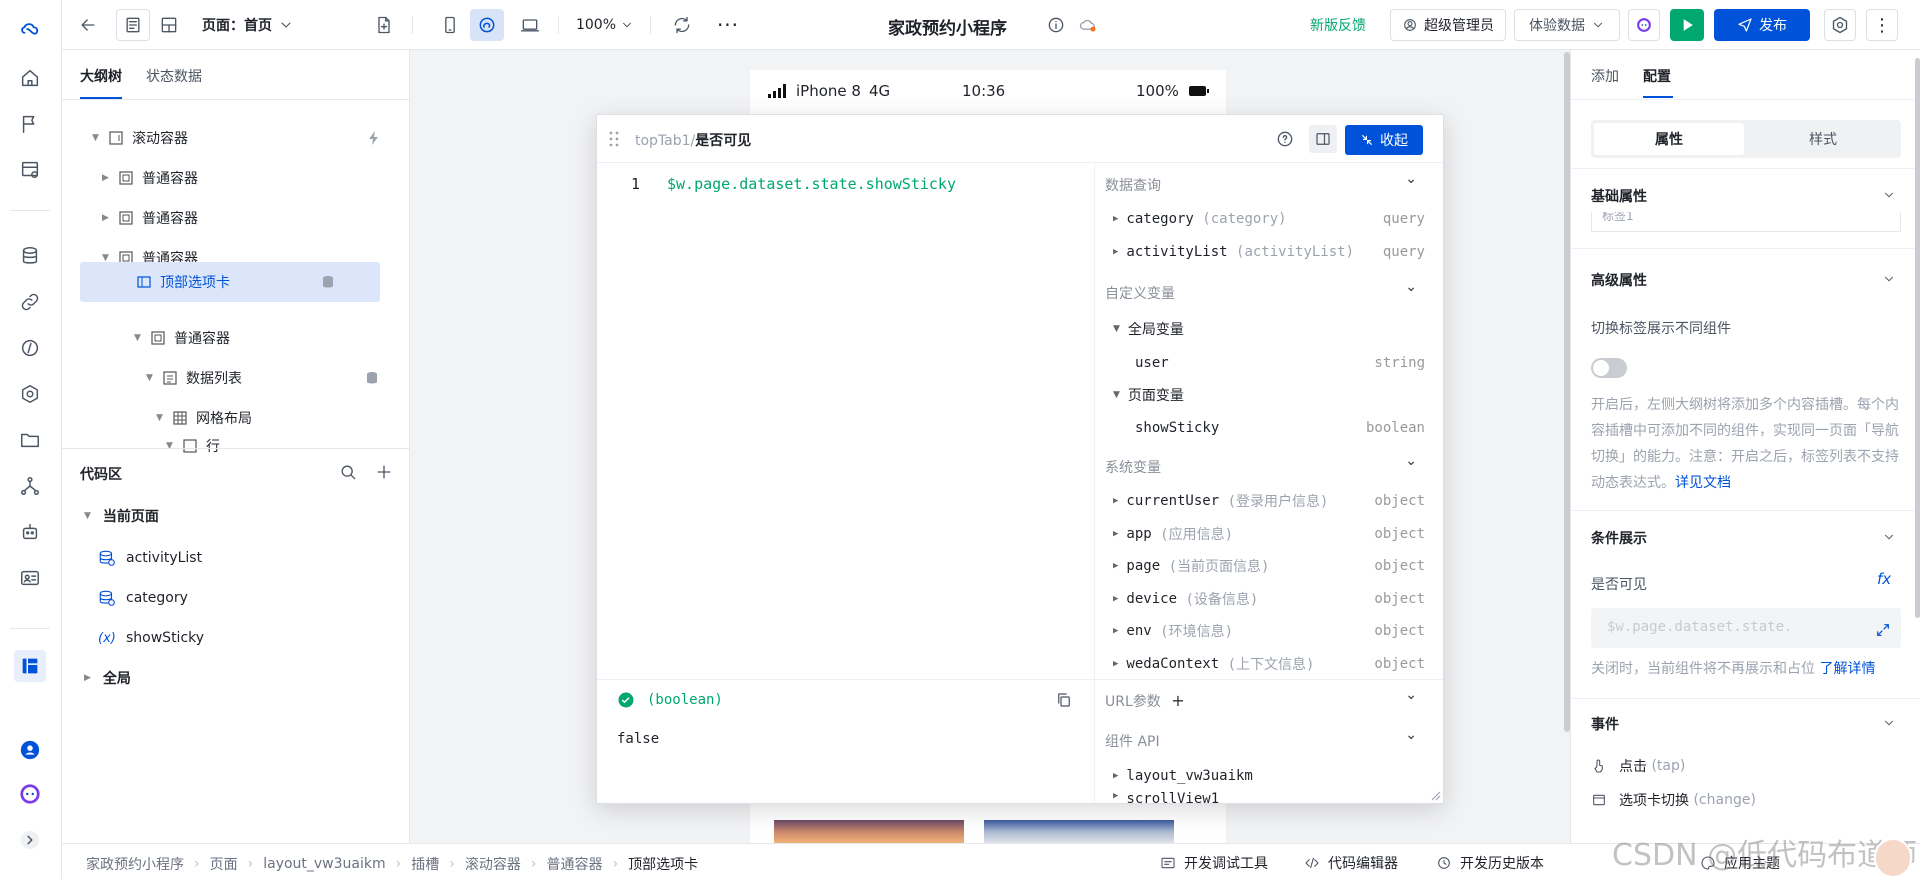 The height and width of the screenshot is (879, 1920). I want to click on breadcrumb-item: 滚动容器, so click(493, 864).